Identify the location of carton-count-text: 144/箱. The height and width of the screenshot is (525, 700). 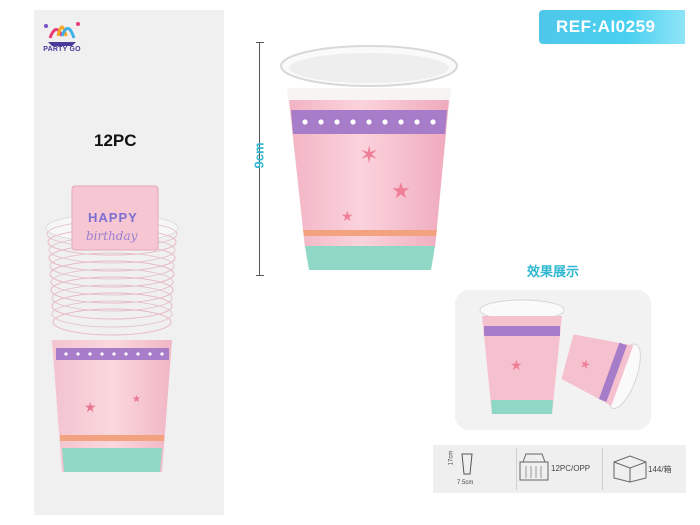
(660, 469).